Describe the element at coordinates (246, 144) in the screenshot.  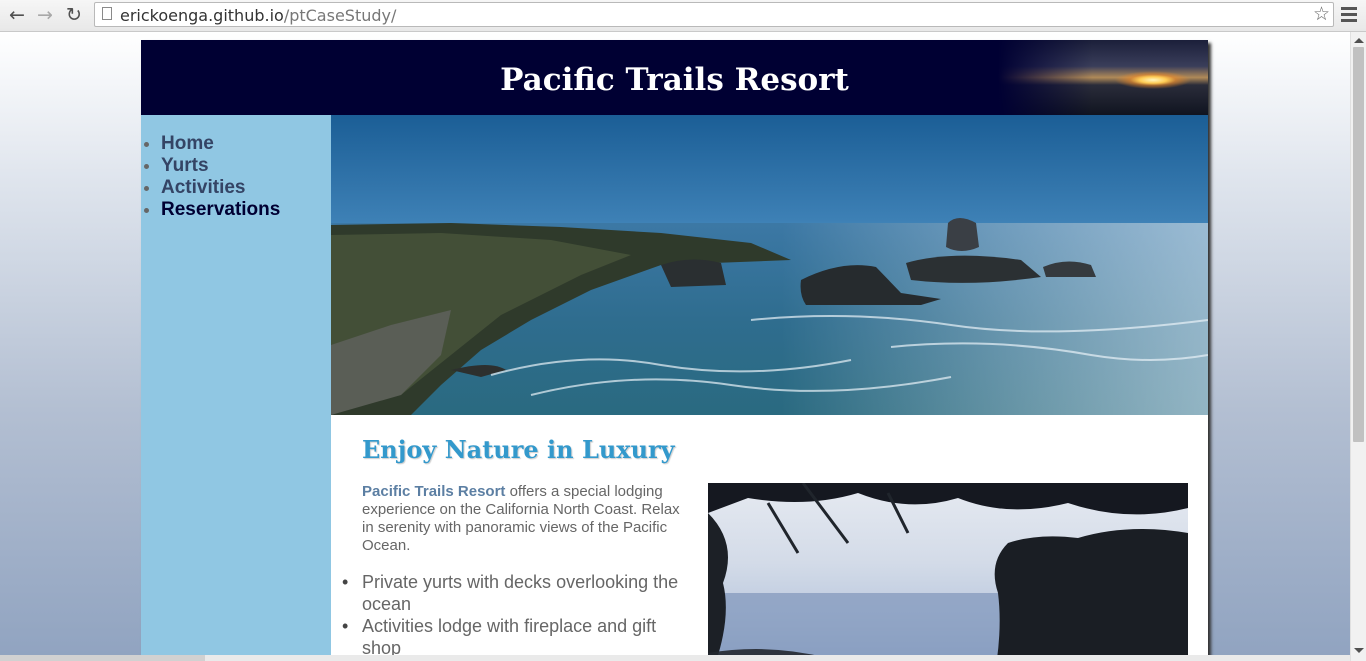
I see `nav-item-home: Home` at that location.